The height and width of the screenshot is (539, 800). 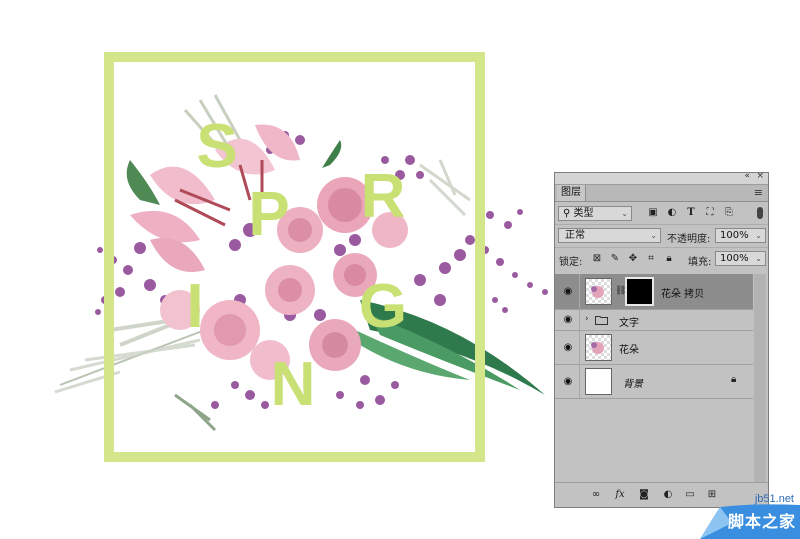 I want to click on watermark: jb51.net 脚本之家, so click(x=730, y=516).